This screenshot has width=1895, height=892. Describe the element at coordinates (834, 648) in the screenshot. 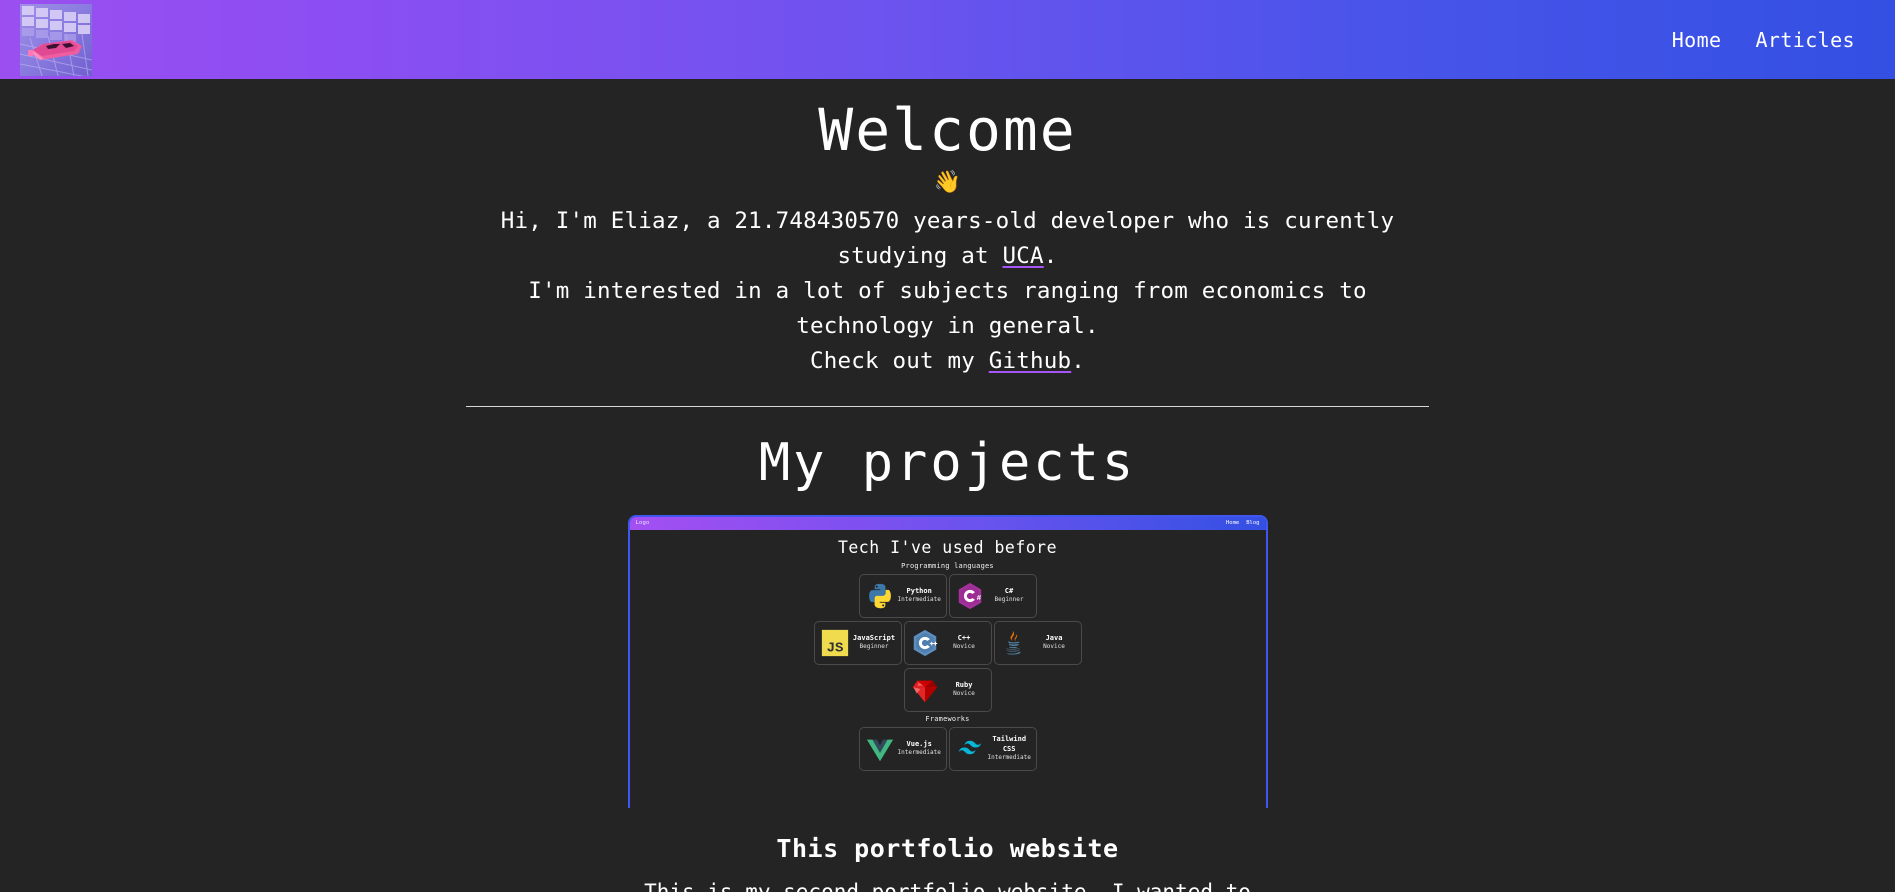

I see `svg-text: JS` at that location.